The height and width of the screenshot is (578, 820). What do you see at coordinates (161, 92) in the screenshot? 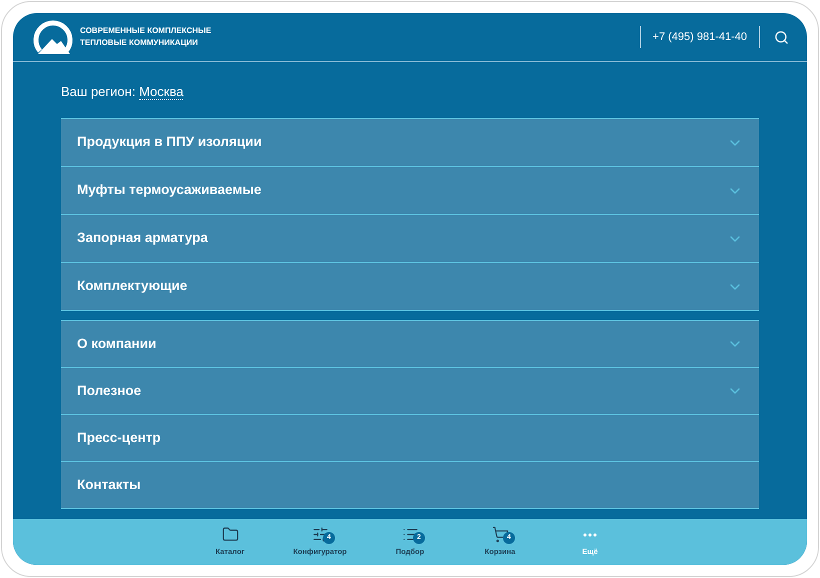
I see `region-link: Москва` at bounding box center [161, 92].